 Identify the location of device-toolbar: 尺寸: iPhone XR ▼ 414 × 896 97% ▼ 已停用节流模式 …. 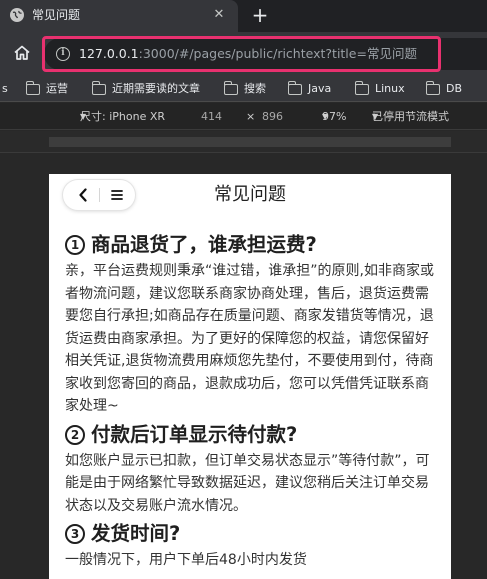
(243, 116).